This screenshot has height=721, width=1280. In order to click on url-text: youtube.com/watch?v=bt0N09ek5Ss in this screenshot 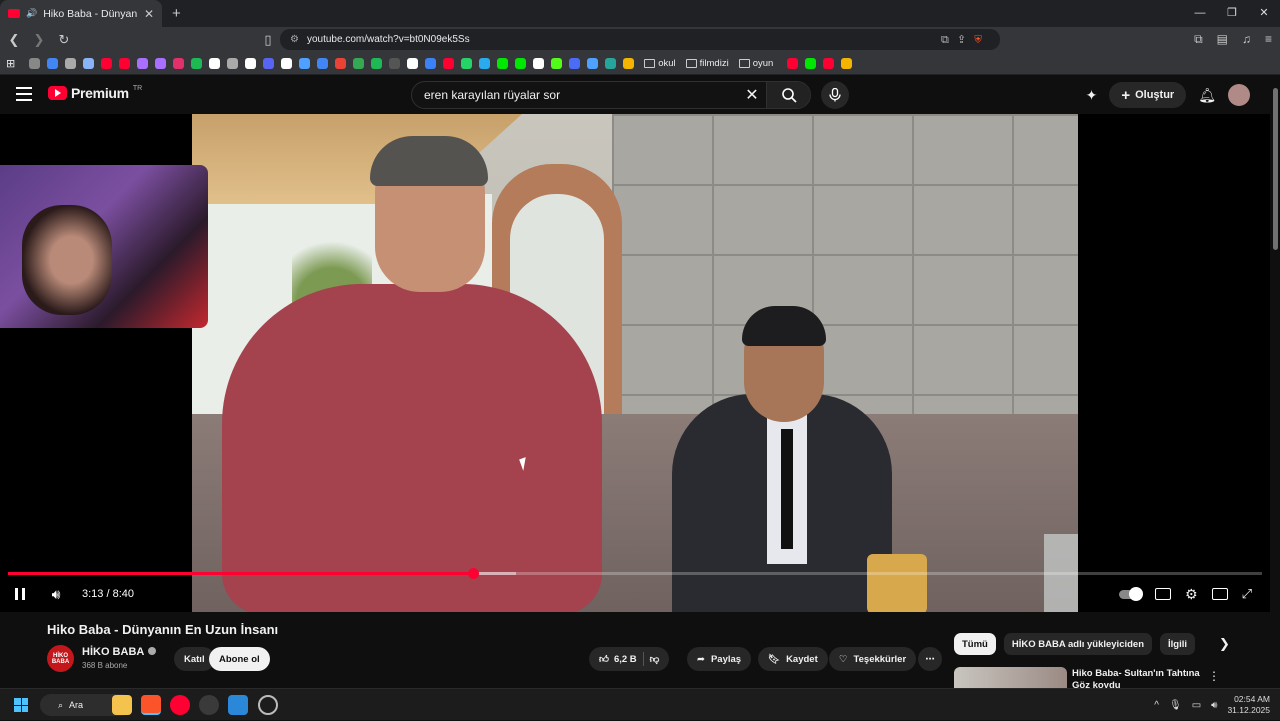, I will do `click(620, 39)`.